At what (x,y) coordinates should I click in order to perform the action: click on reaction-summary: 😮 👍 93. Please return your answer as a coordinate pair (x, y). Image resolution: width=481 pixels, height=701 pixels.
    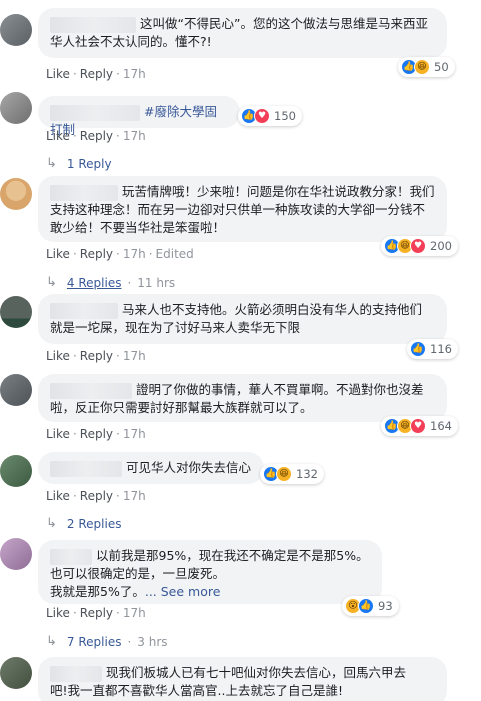
    Looking at the image, I should click on (370, 606).